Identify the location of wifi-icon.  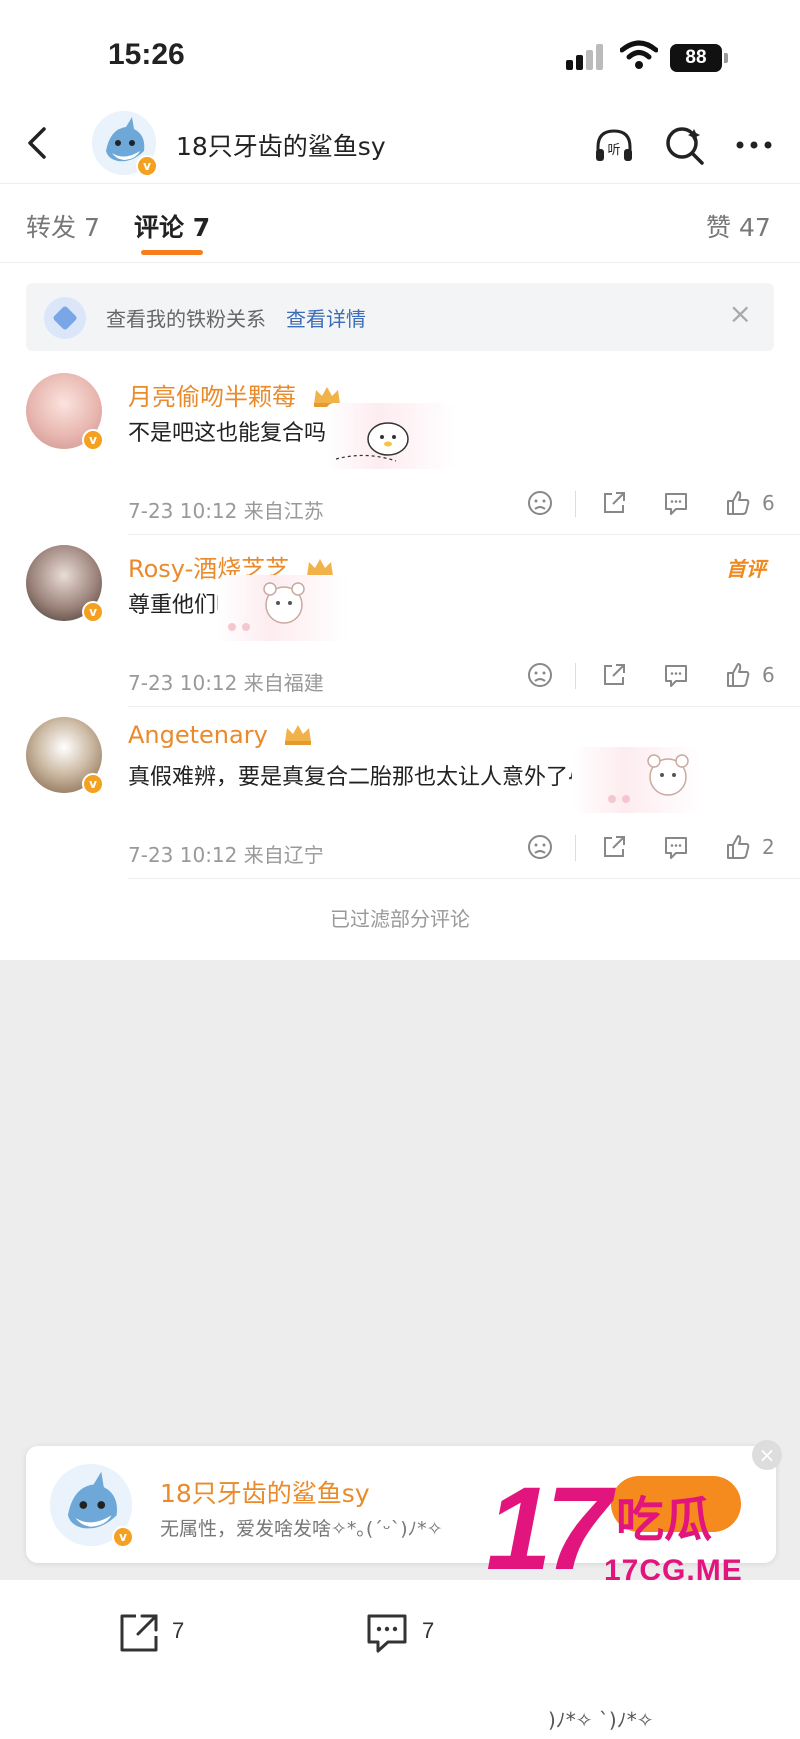
(639, 54).